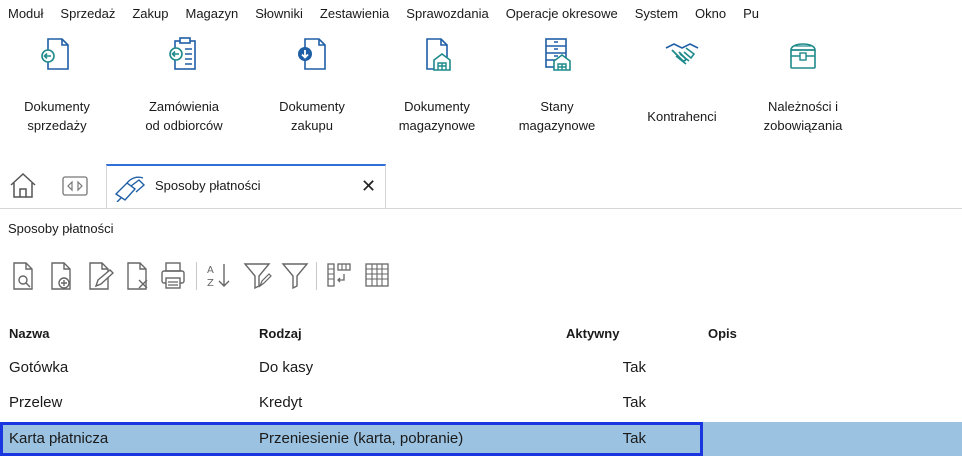 The height and width of the screenshot is (456, 962). Describe the element at coordinates (99, 275) in the screenshot. I see `edit-document-icon` at that location.